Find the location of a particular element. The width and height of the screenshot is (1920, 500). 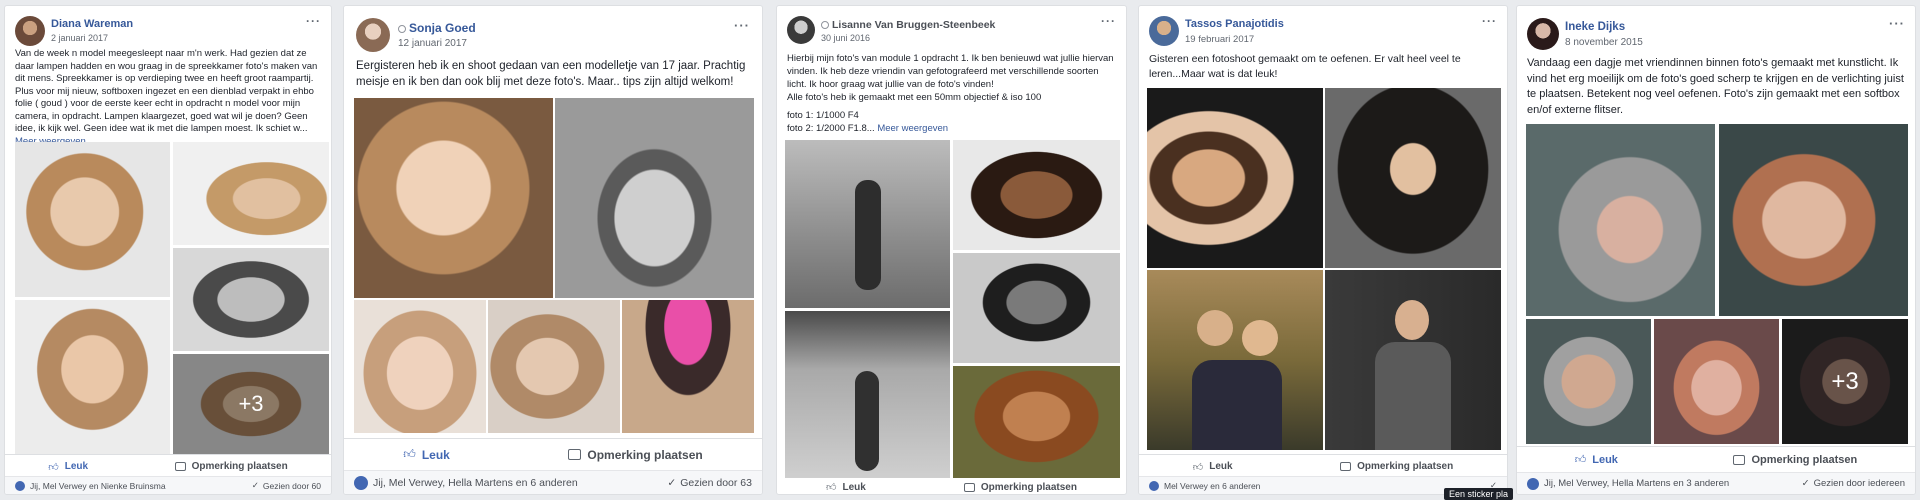

author-name: Lisanne Van Bruggen-Steenbeek is located at coordinates (908, 25).